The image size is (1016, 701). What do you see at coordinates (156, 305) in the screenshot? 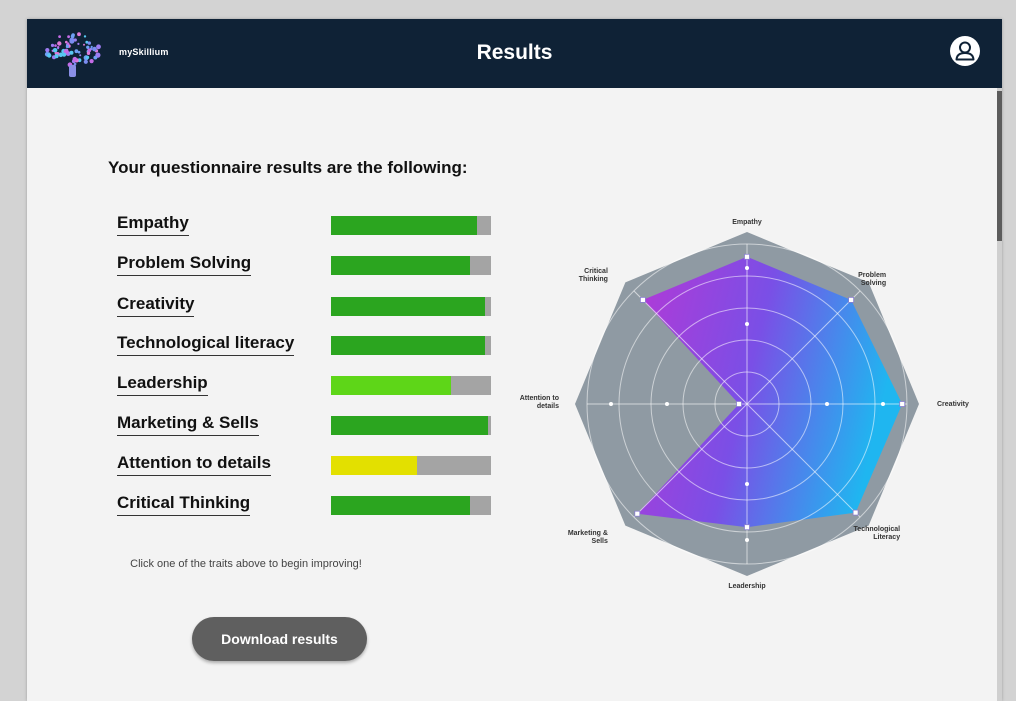
I see `trait-link-creativity: Creativity` at bounding box center [156, 305].